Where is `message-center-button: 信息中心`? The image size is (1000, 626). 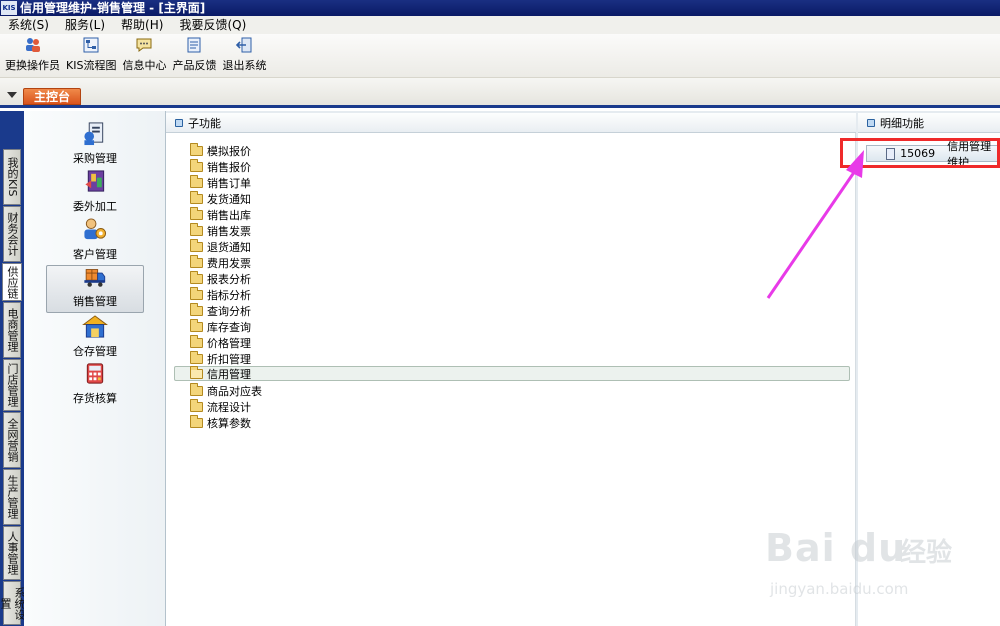
message-center-button: 信息中心 is located at coordinates (144, 56).